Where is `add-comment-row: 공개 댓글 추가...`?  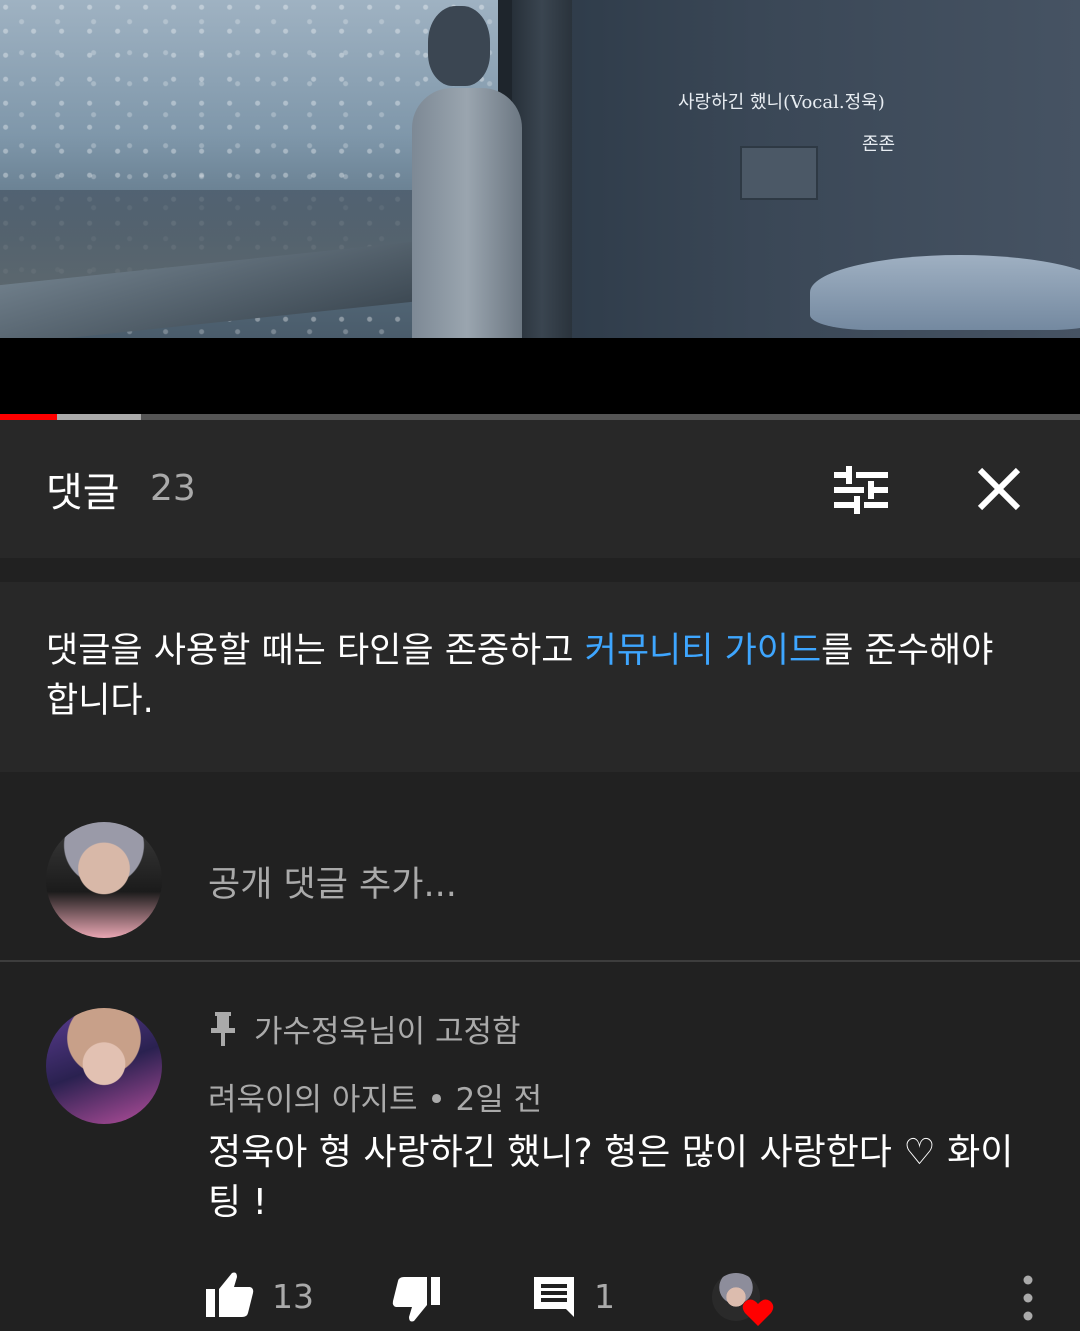 add-comment-row: 공개 댓글 추가... is located at coordinates (540, 880).